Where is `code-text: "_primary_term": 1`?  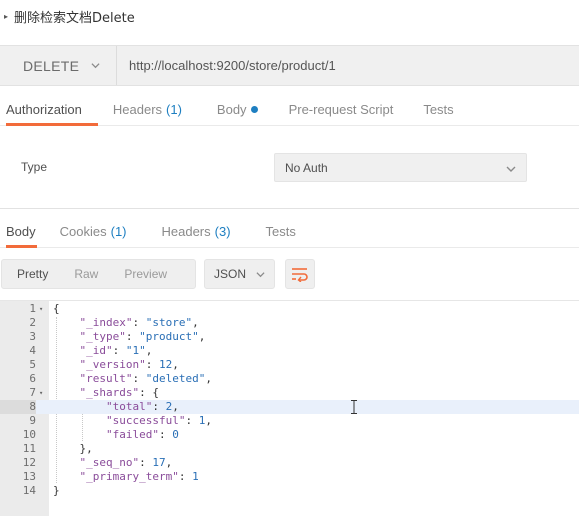
code-text: "_primary_term": 1 is located at coordinates (139, 476).